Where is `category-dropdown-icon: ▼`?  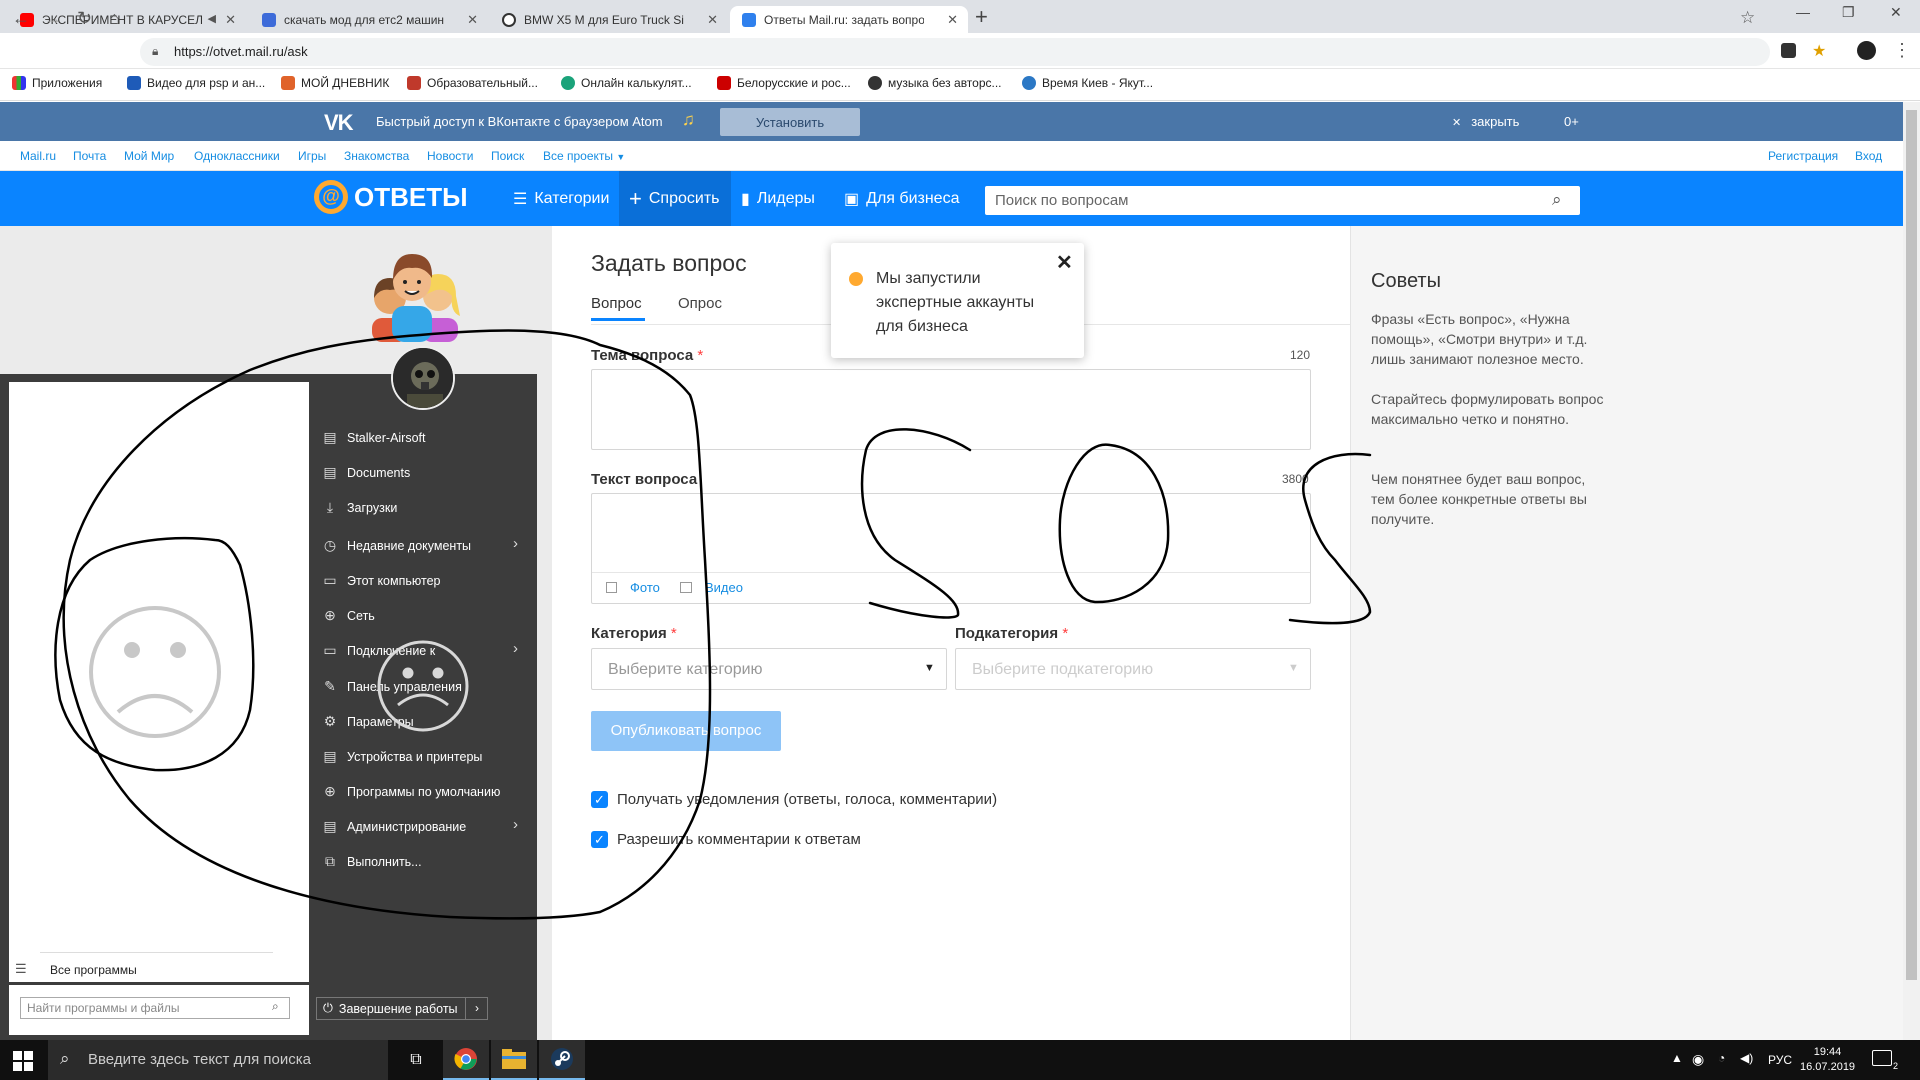 category-dropdown-icon: ▼ is located at coordinates (929, 668).